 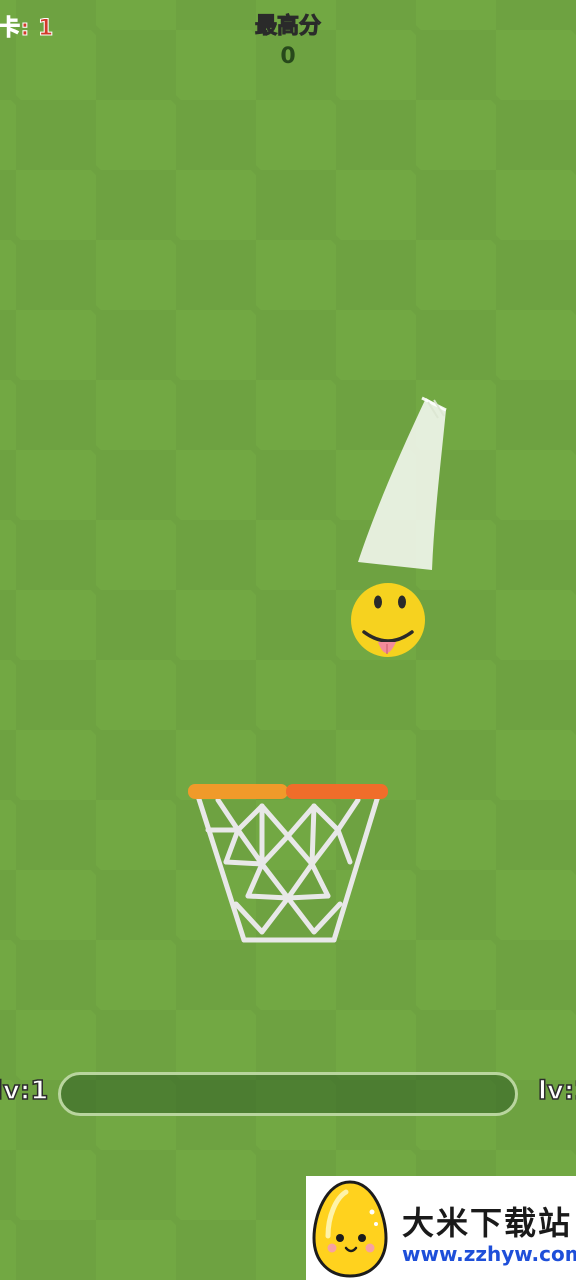 I want to click on level-progress-bar, so click(x=288, y=1094).